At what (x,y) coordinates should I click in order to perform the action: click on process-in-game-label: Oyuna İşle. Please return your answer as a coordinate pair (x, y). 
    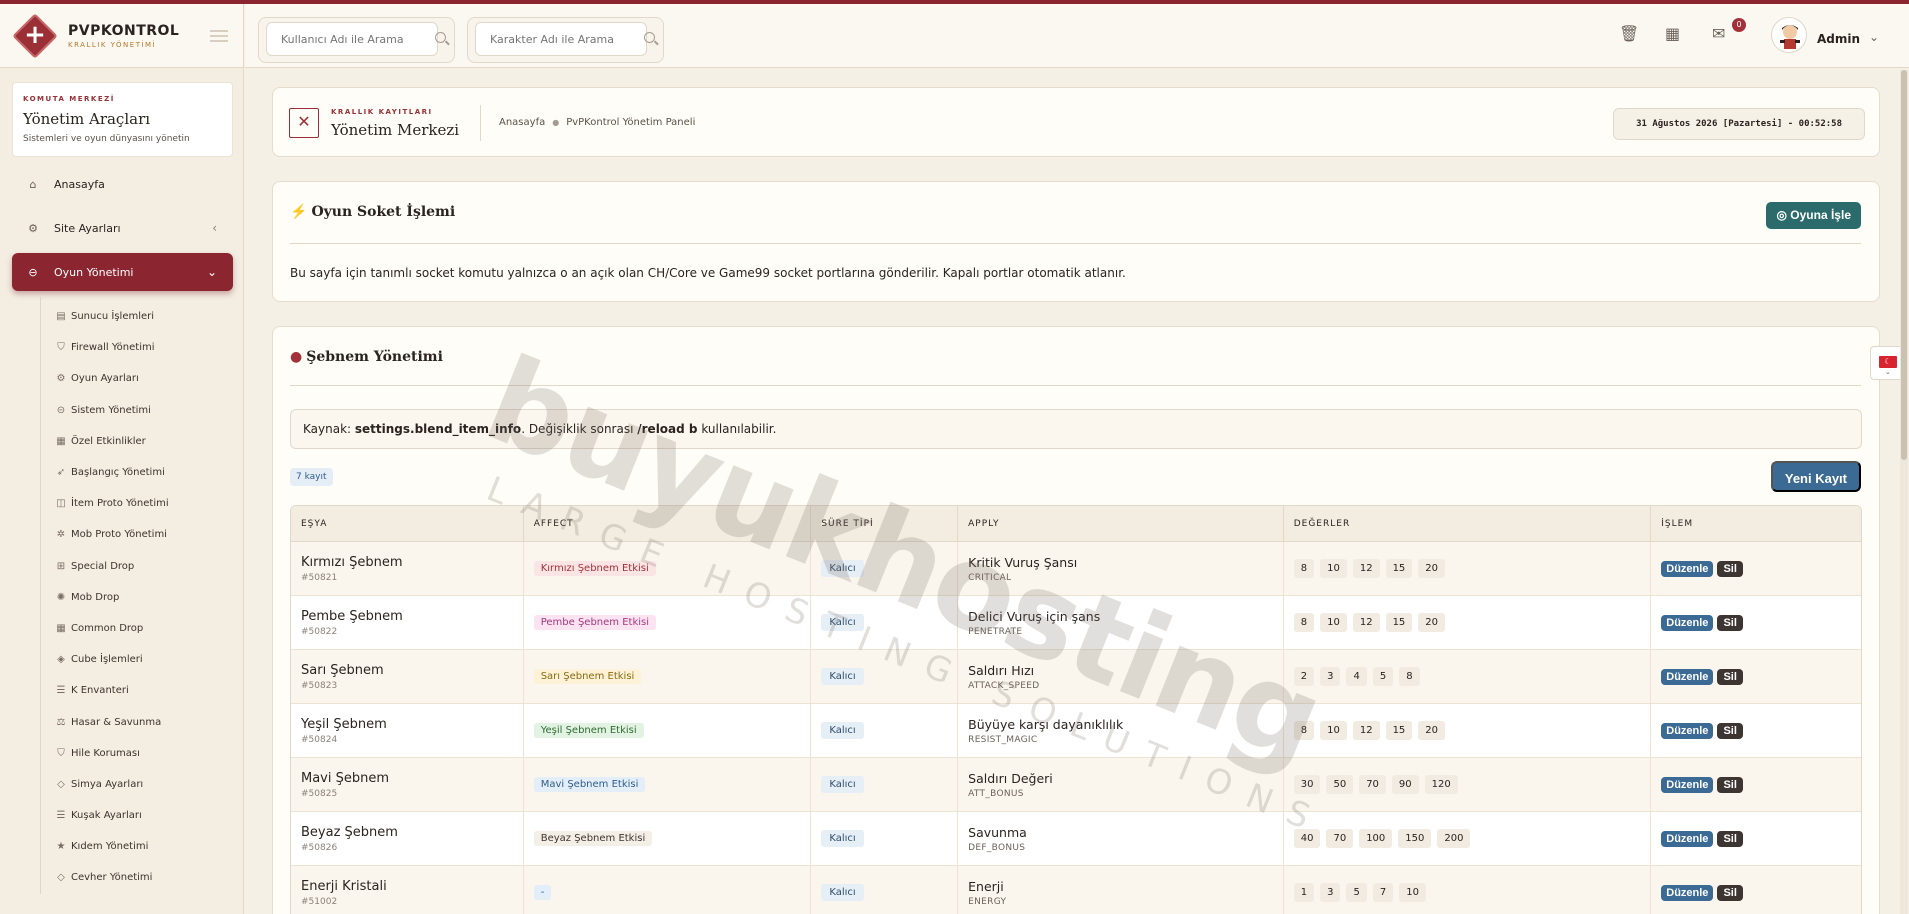
    Looking at the image, I should click on (1820, 215).